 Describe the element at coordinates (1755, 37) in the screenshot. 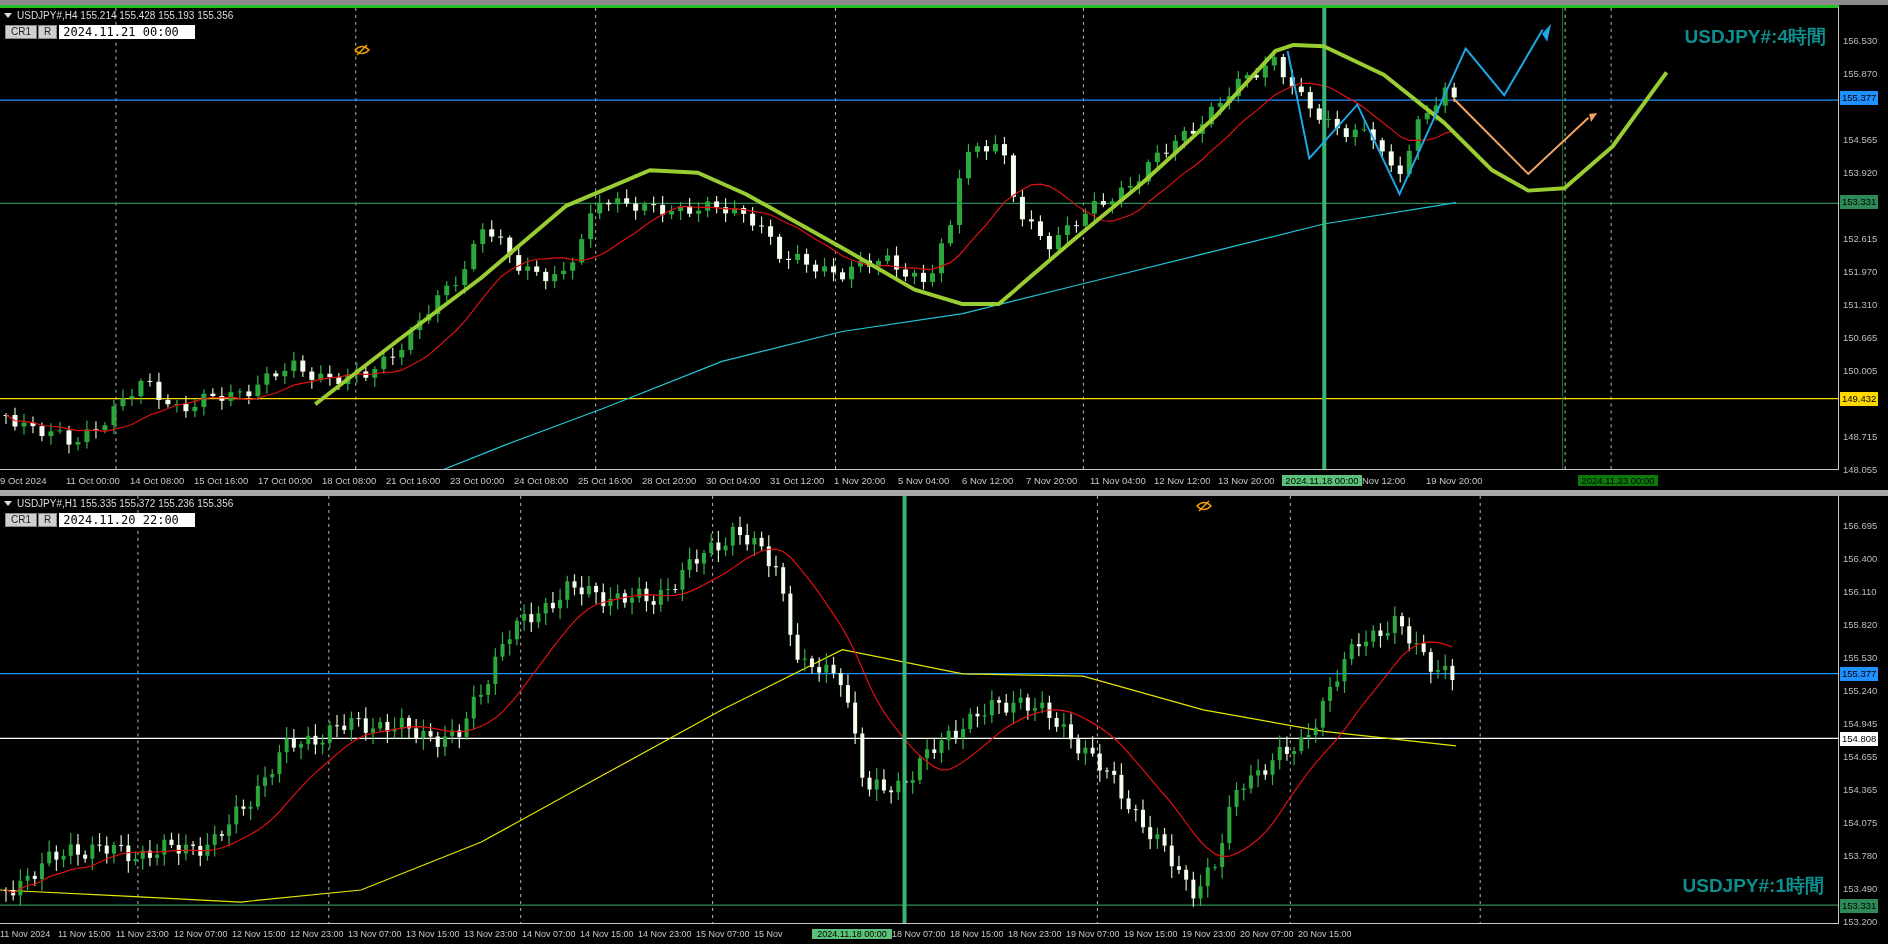

I see `chart-title: USDJPY#:4時間` at that location.